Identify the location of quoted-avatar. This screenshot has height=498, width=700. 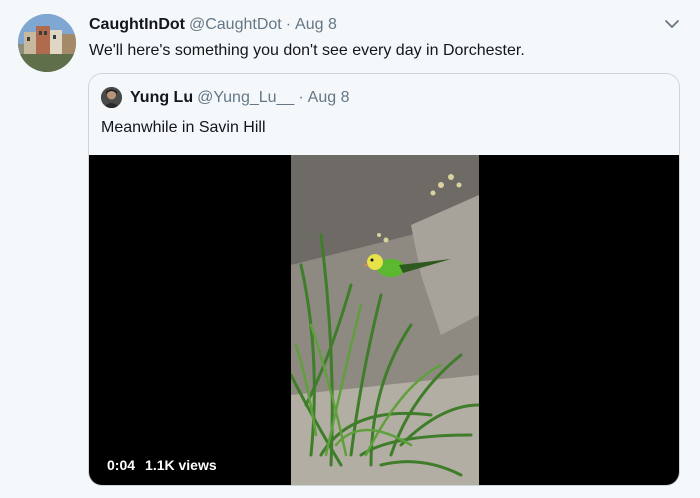
(111, 97).